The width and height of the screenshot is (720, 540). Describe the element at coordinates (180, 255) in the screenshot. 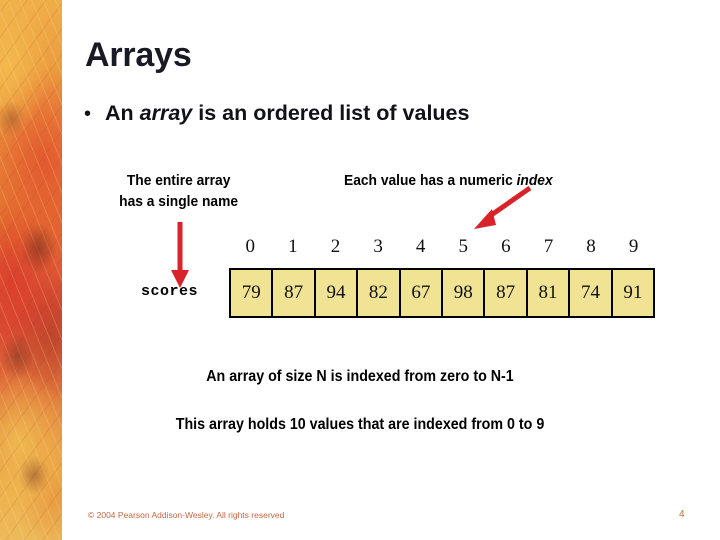

I see `array-name-arrow` at that location.